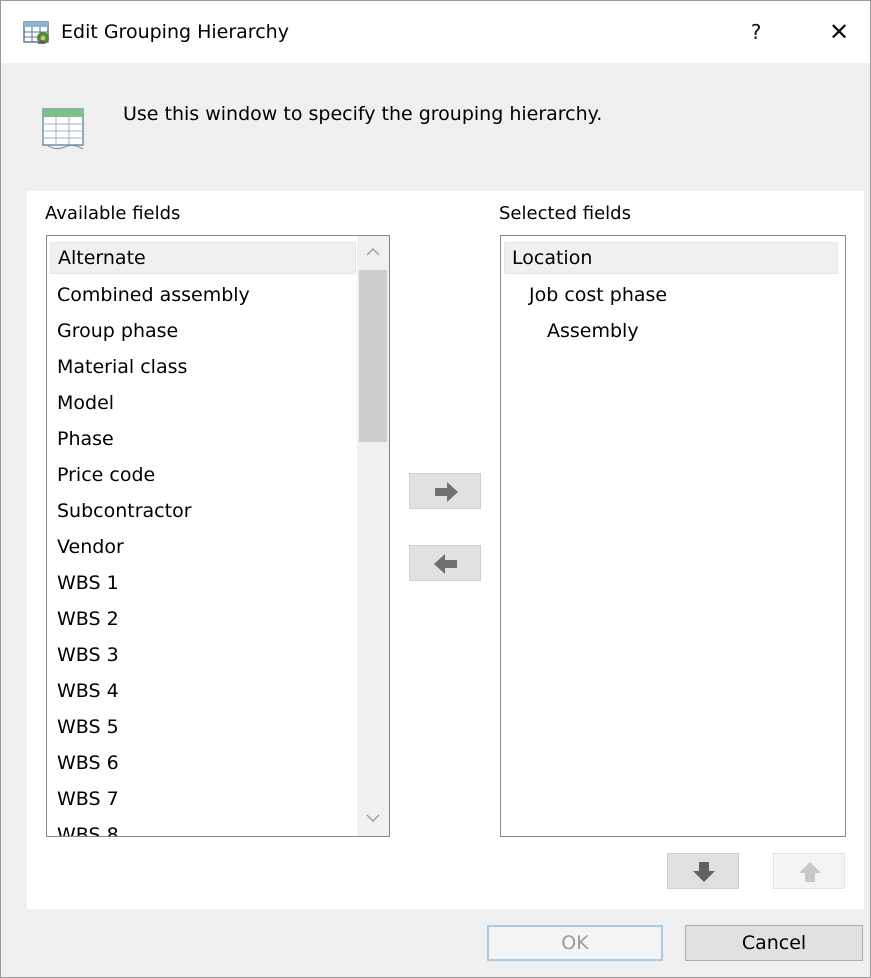  I want to click on grouping-app-icon, so click(38, 33).